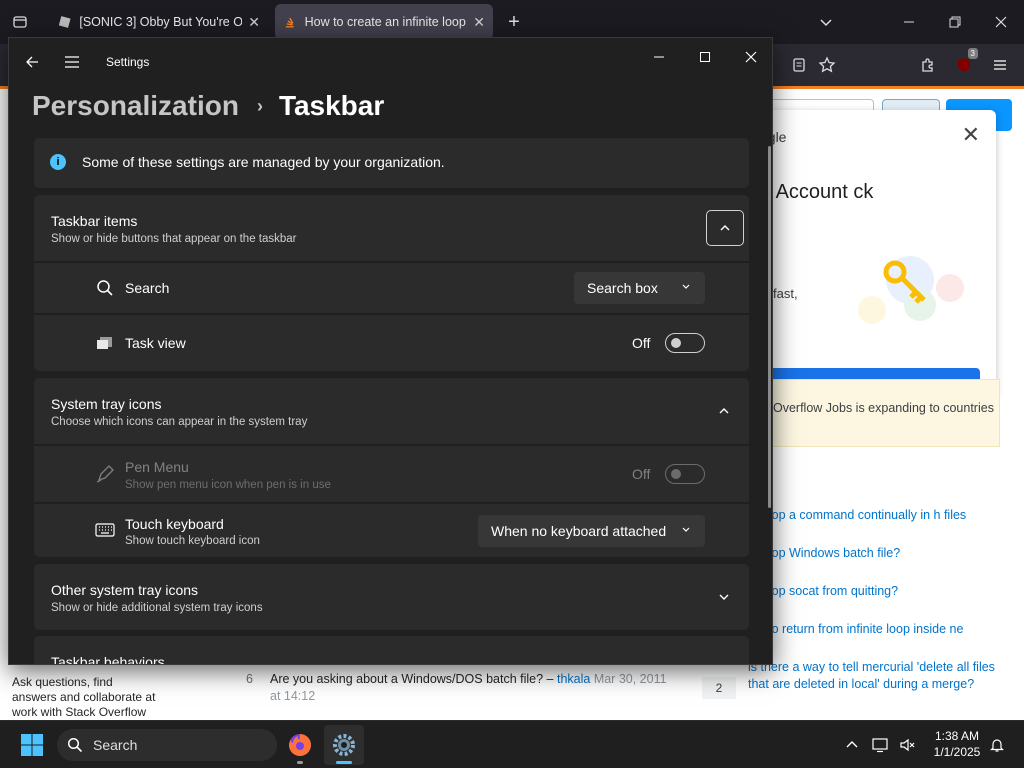 The width and height of the screenshot is (1024, 768). What do you see at coordinates (750, 57) in the screenshot?
I see `settings-close-button` at bounding box center [750, 57].